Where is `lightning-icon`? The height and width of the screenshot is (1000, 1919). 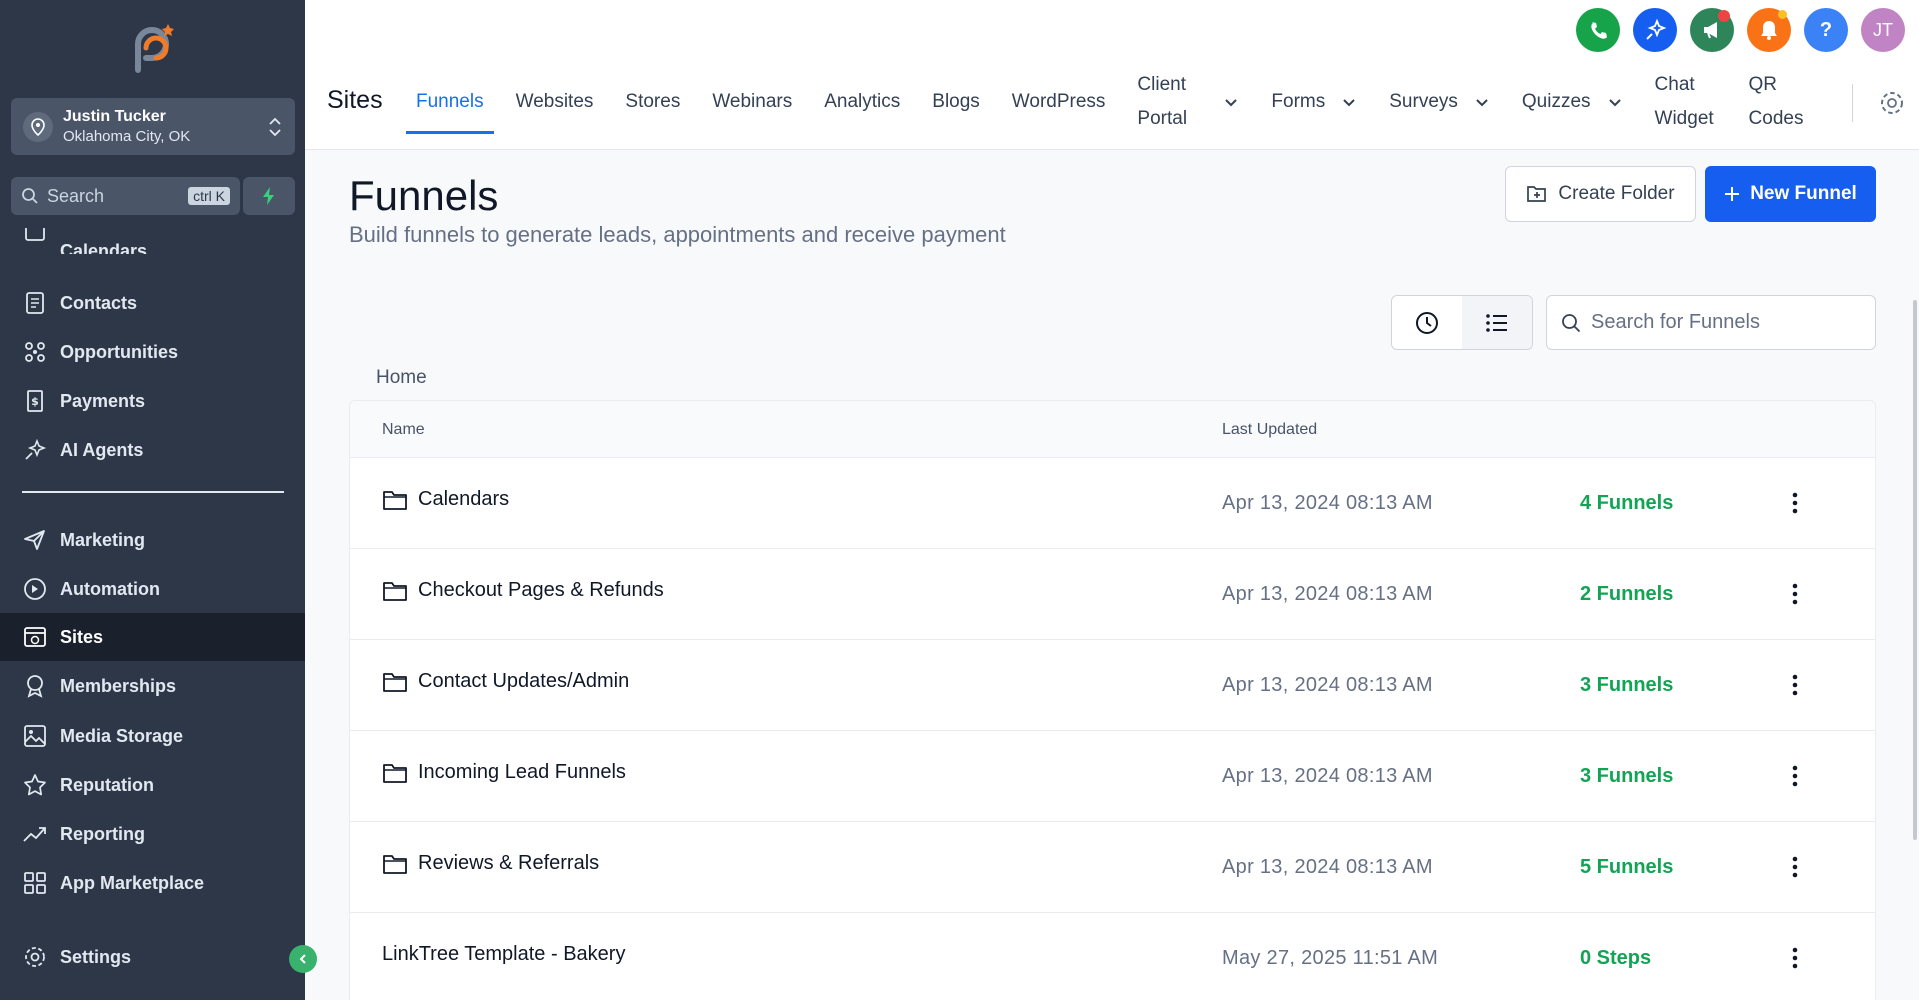 lightning-icon is located at coordinates (268, 196).